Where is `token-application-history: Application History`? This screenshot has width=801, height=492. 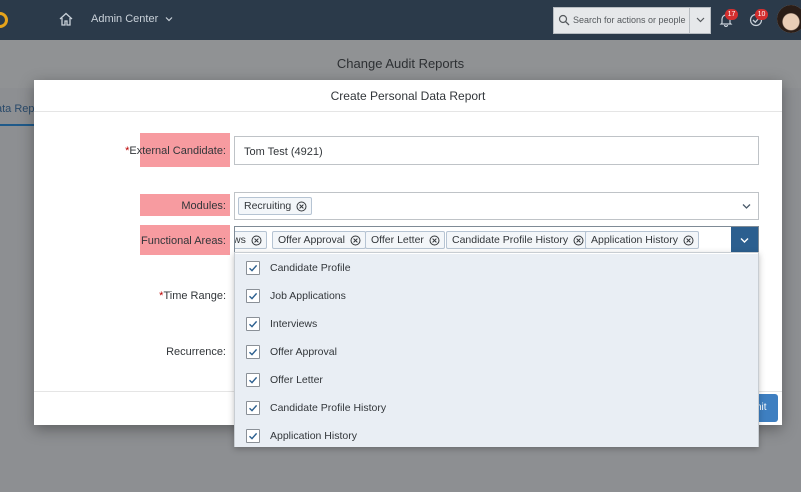
token-application-history: Application History is located at coordinates (642, 240).